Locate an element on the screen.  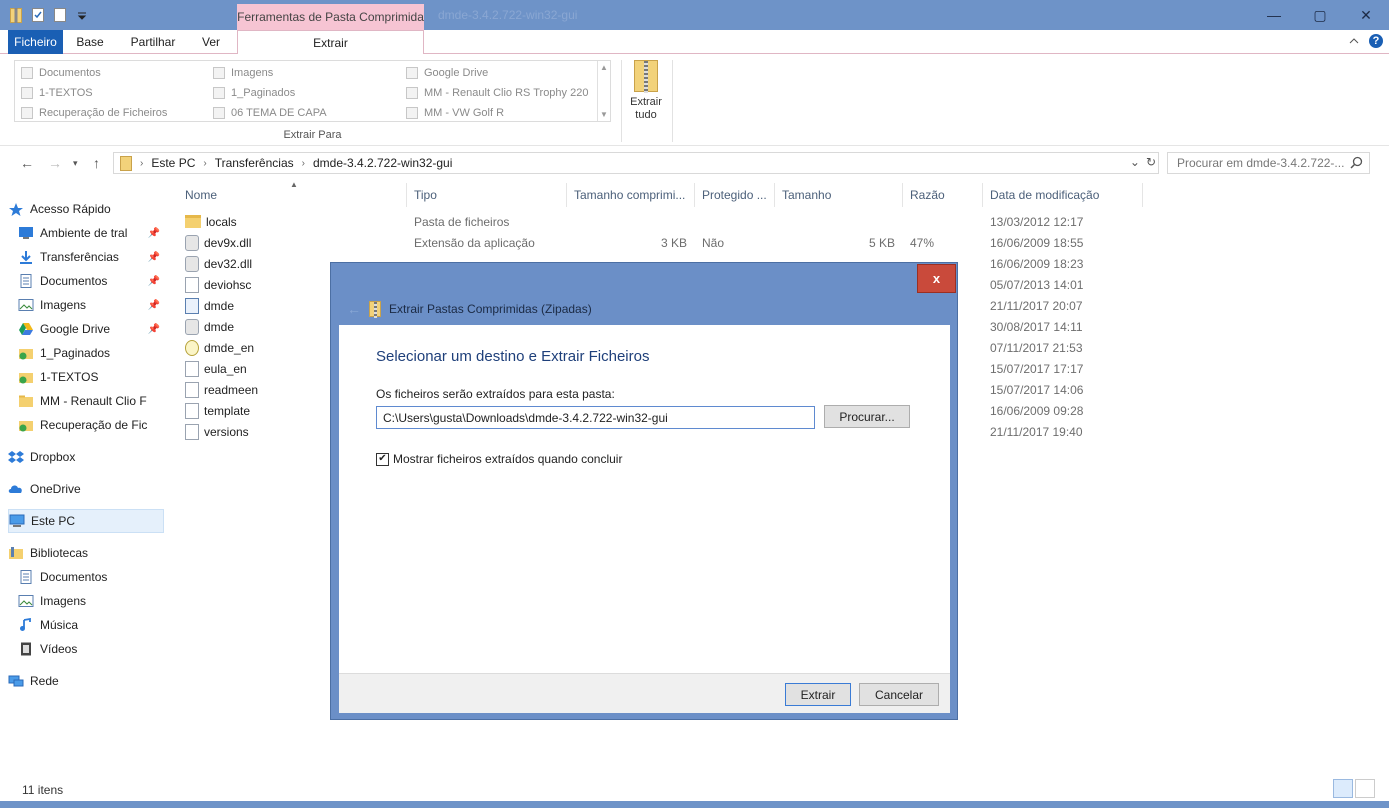
breadcrumb-segment: Transferências is located at coordinates (254, 163).